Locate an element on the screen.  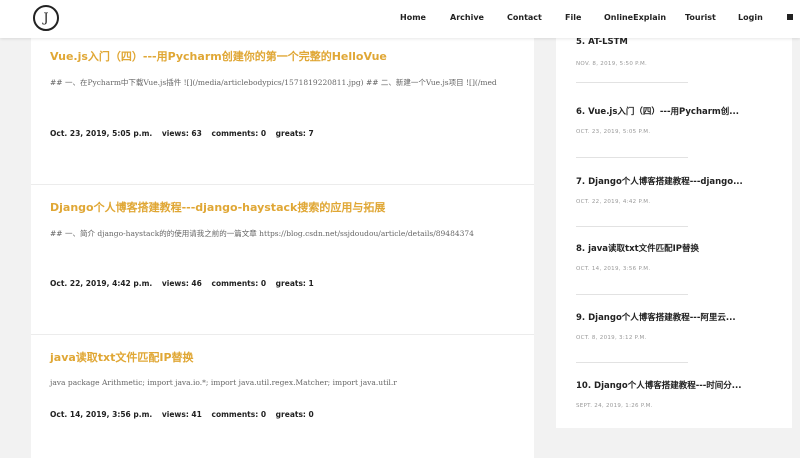
article-greats: greats: 0 is located at coordinates (294, 414).